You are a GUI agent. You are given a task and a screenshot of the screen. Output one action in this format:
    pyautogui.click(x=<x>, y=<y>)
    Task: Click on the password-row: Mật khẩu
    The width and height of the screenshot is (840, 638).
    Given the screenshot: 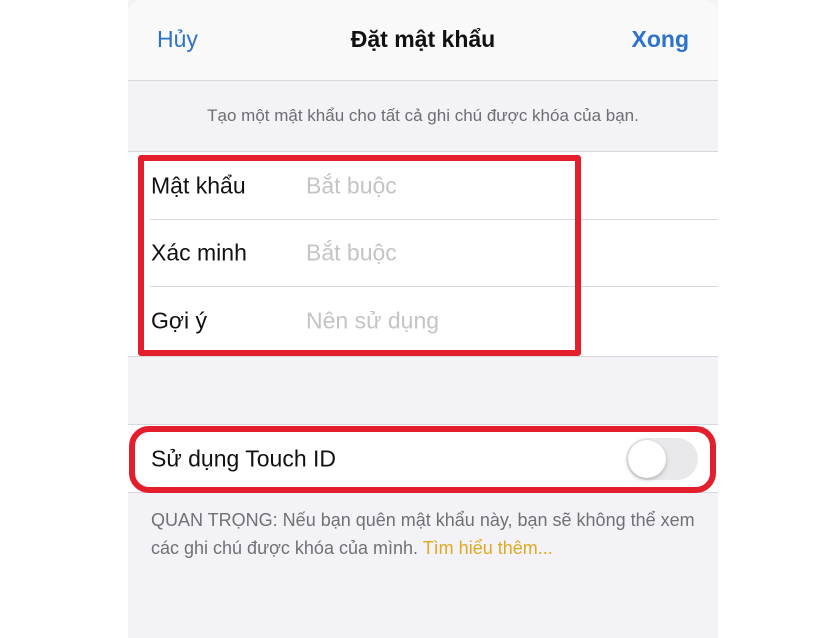 What is the action you would take?
    pyautogui.click(x=423, y=185)
    